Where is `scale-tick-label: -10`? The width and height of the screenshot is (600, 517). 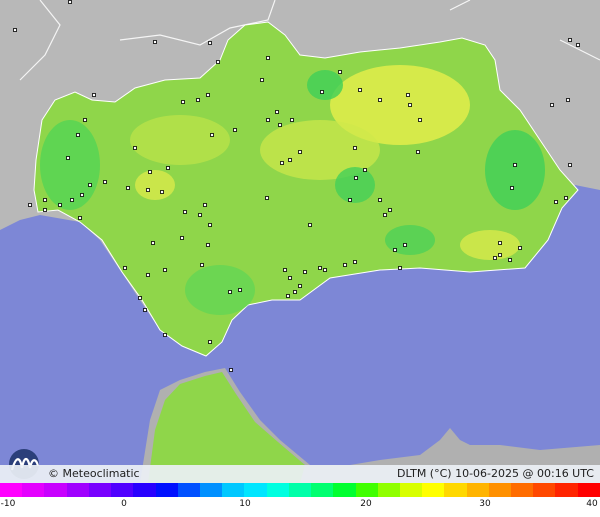 scale-tick-label: -10 is located at coordinates (8, 504).